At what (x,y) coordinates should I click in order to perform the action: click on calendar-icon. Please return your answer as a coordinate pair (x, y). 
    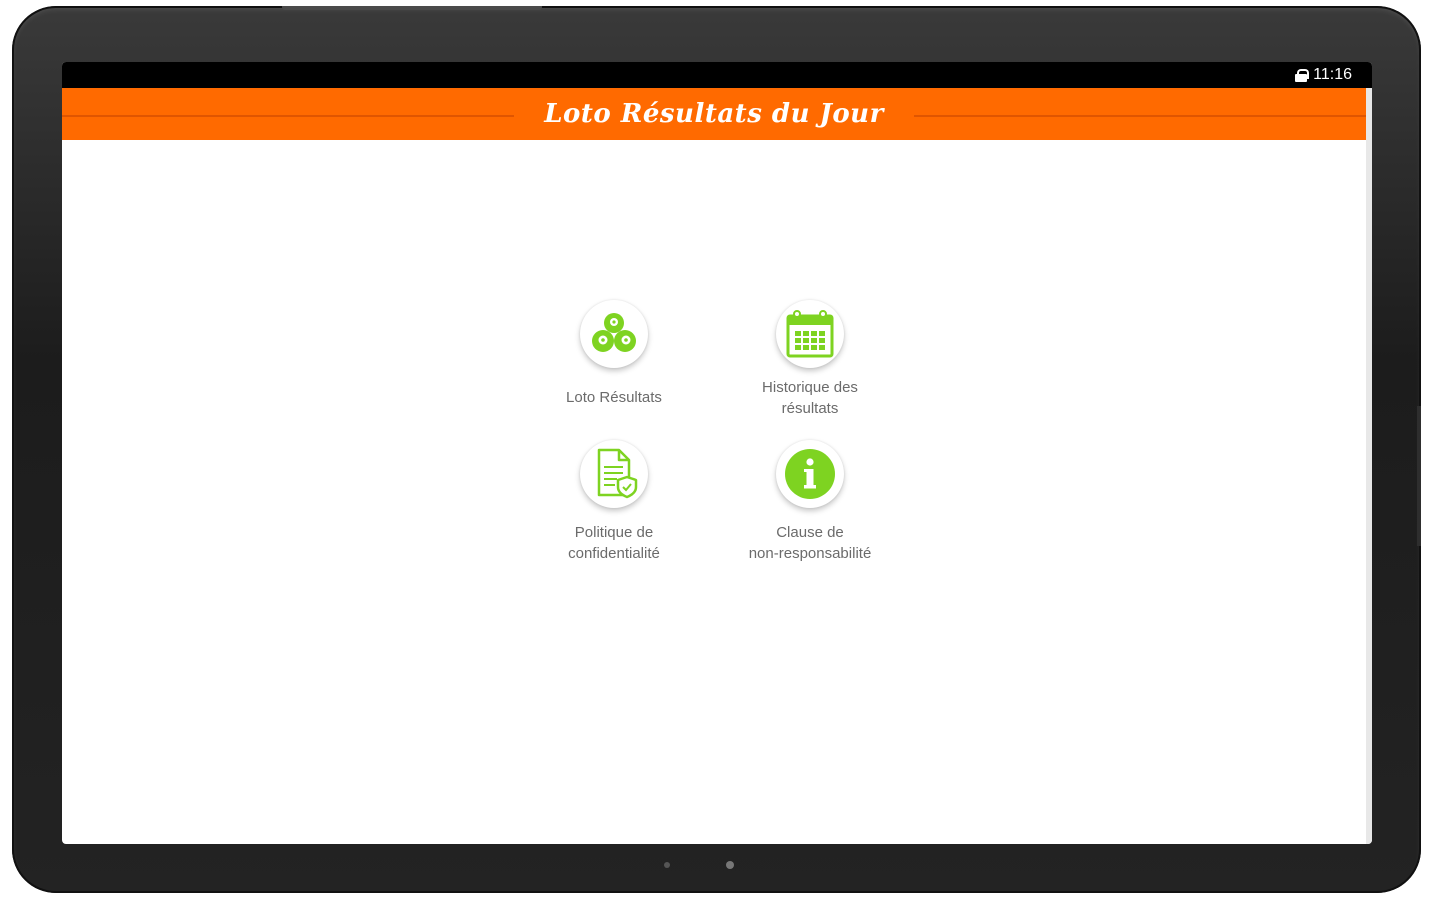
    Looking at the image, I should click on (810, 334).